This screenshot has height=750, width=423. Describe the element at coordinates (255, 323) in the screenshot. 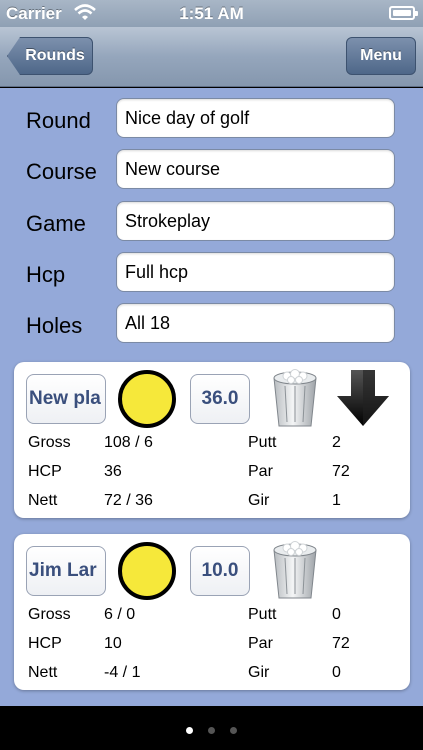

I see `holes-field: All 18` at that location.